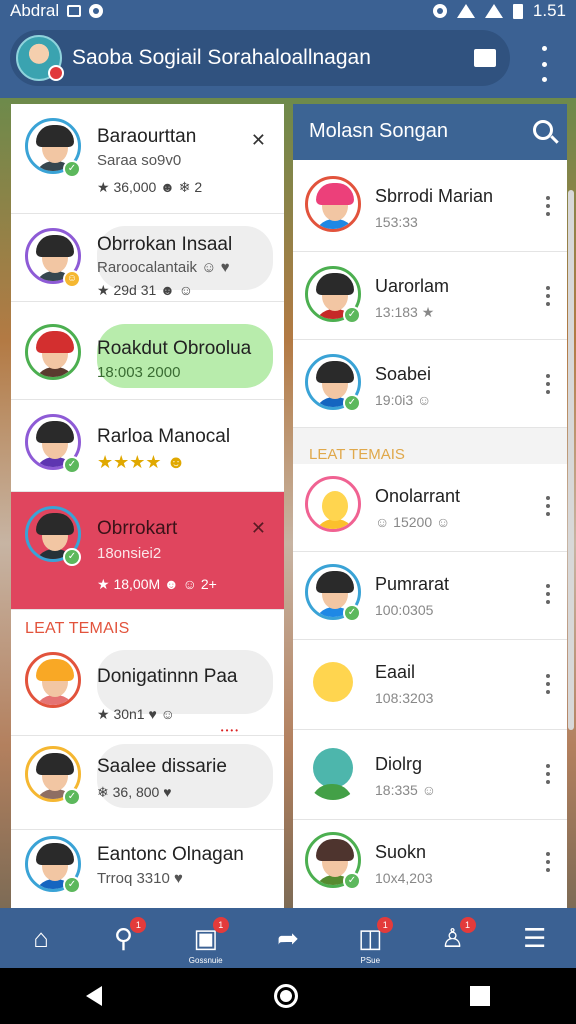 The image size is (576, 1024). I want to click on nav-search: ⚲ 1, so click(123, 938).